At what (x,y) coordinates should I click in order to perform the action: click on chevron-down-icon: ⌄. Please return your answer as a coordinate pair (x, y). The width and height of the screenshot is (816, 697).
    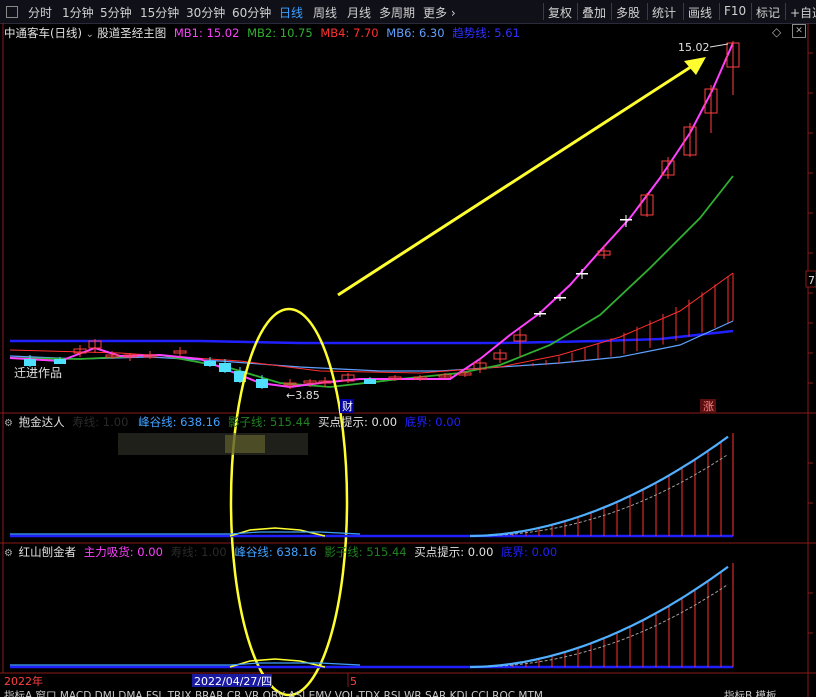
    Looking at the image, I should click on (92, 34).